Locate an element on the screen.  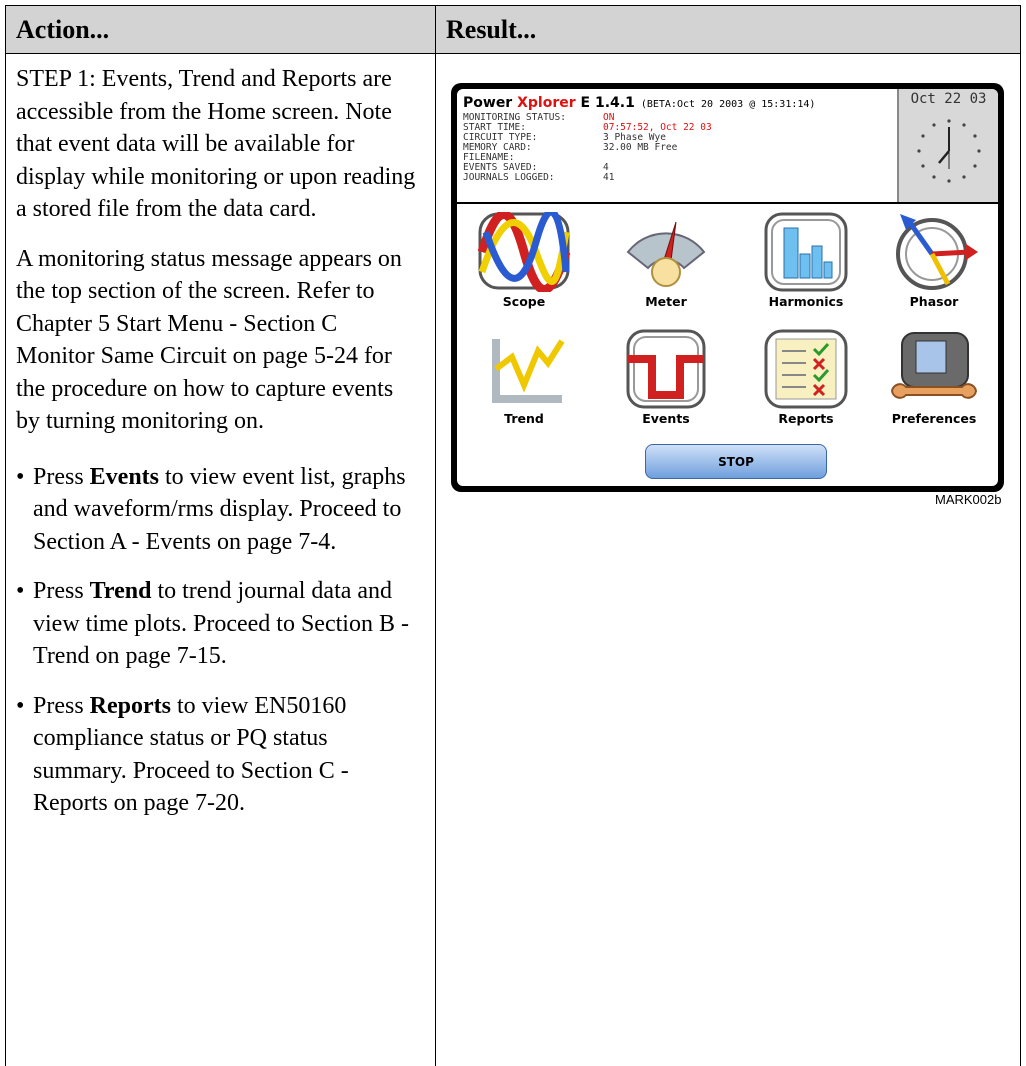
scope-icon is located at coordinates (524, 252).